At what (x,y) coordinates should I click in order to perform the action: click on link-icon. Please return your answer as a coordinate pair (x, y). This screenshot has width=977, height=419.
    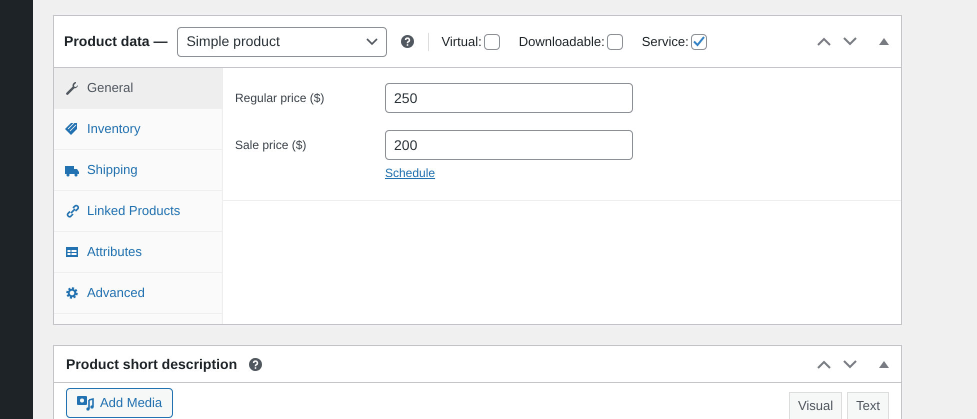
    Looking at the image, I should click on (72, 211).